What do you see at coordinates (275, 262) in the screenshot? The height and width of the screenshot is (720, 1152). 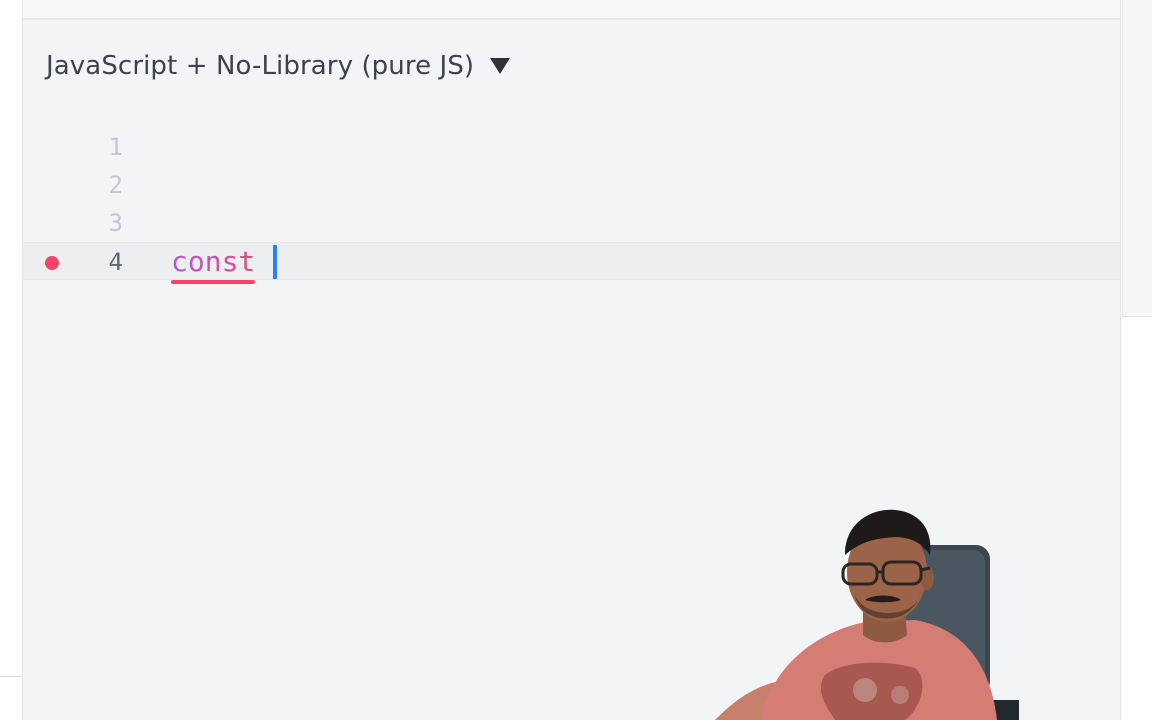 I see `text-cursor` at bounding box center [275, 262].